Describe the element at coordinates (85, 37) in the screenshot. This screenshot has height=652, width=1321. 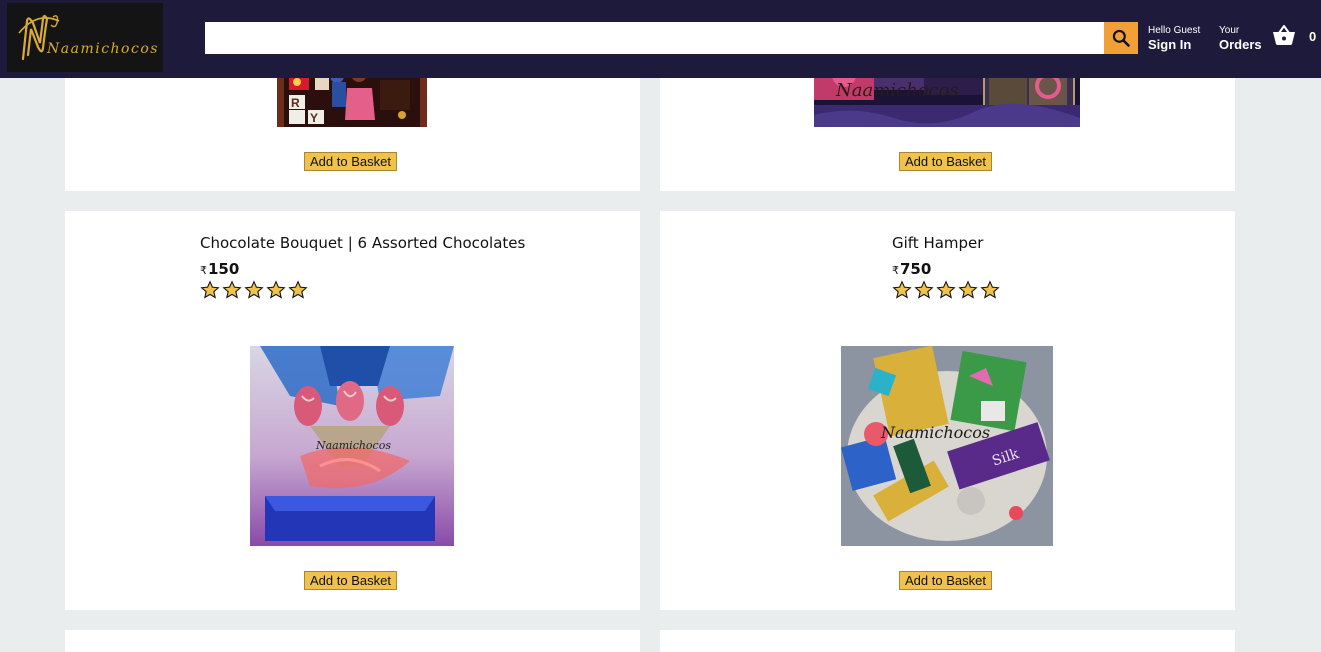
I see `brand-logo: Naamichocos` at that location.